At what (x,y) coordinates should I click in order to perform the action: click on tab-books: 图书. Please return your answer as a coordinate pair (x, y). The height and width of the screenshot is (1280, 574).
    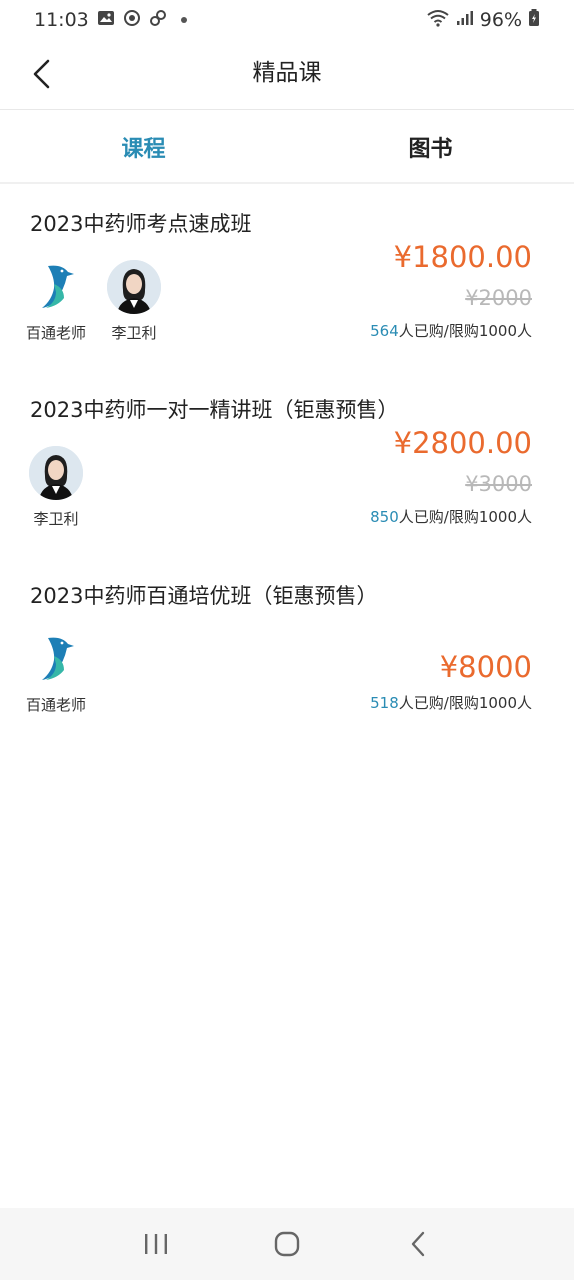
    Looking at the image, I should click on (430, 146).